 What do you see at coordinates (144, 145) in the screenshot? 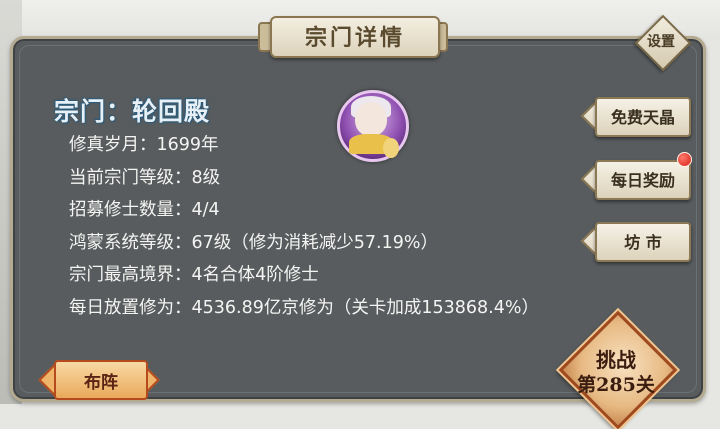
I see `info-cultivation-years: 修真岁月：1699年` at bounding box center [144, 145].